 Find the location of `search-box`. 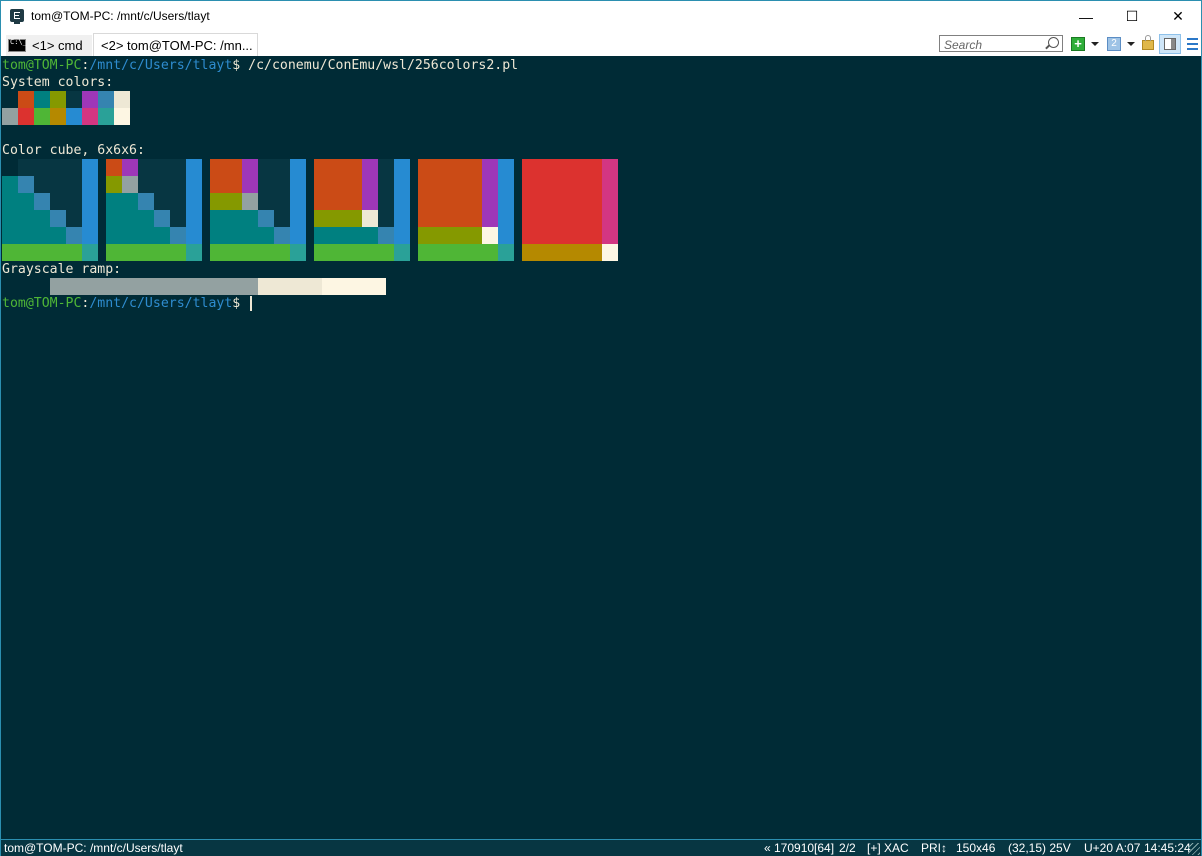

search-box is located at coordinates (1001, 44).